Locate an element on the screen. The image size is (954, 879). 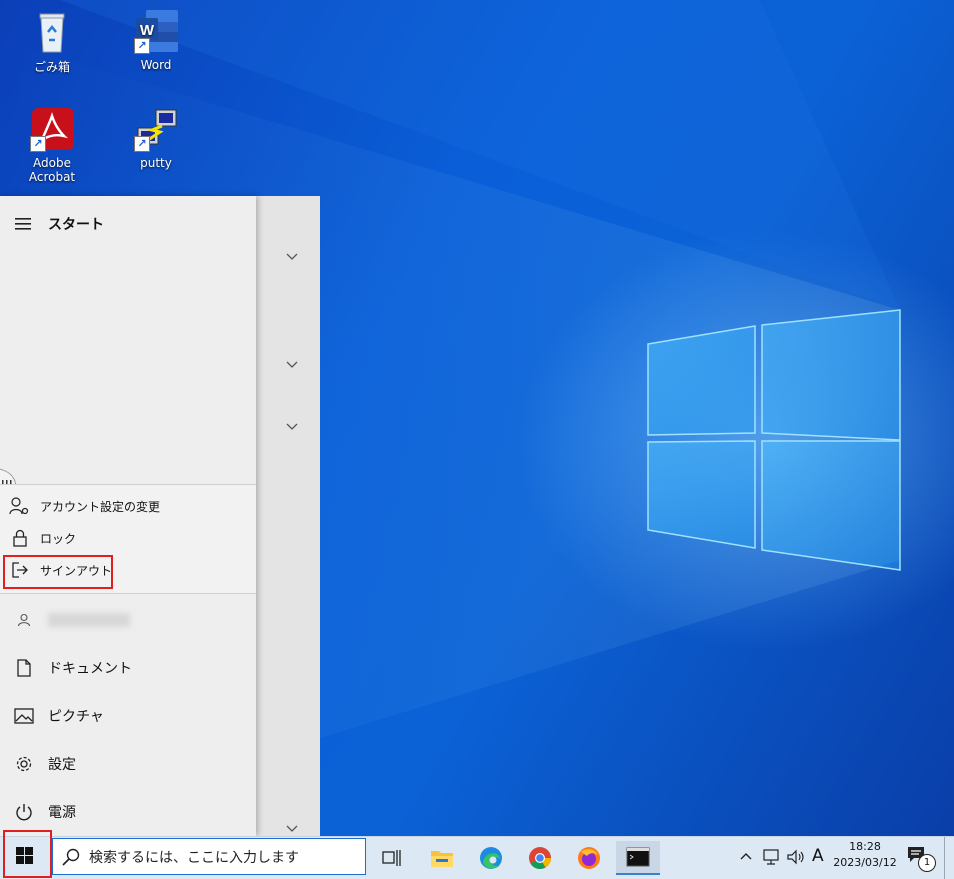
file-explorer-icon is located at coordinates (442, 859).